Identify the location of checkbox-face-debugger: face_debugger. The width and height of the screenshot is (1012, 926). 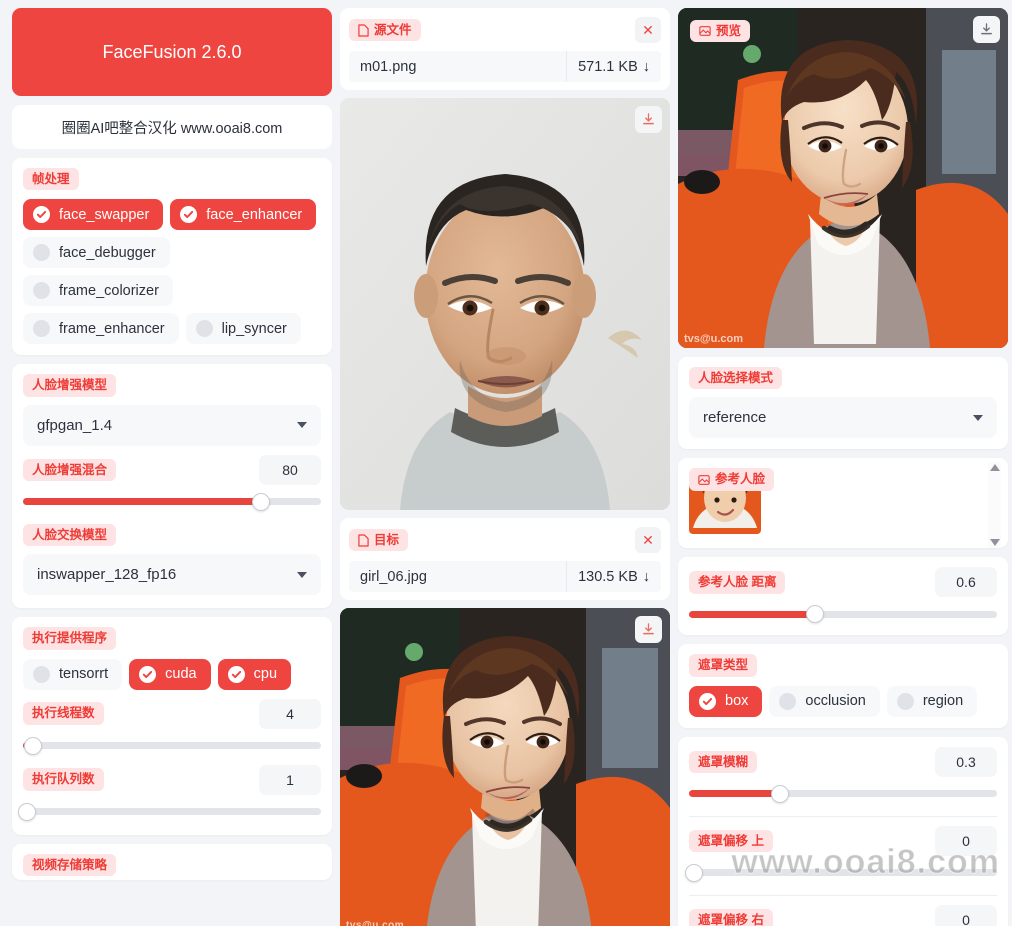
(96, 253).